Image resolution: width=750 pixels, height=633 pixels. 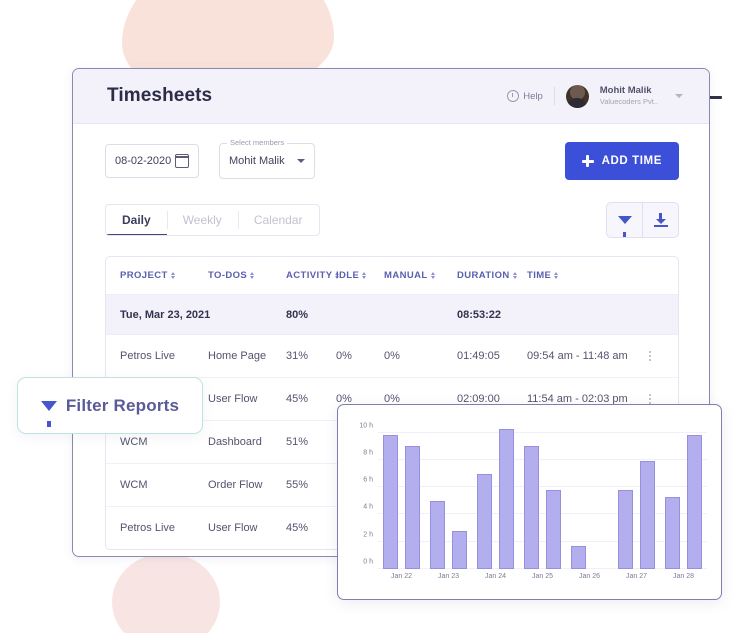 What do you see at coordinates (577, 356) in the screenshot?
I see `cell-time: 09:54 am - 11:48 am` at bounding box center [577, 356].